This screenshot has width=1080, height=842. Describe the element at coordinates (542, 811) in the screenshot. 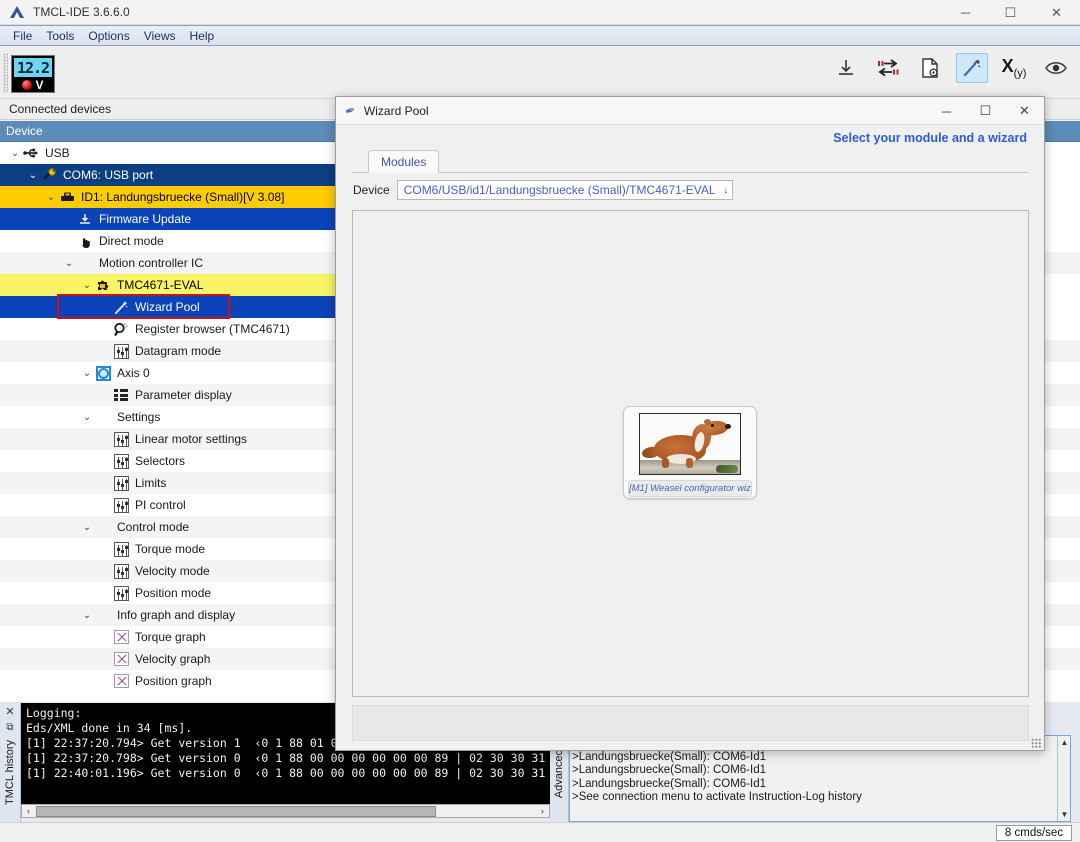

I see `scroll-right-icon: ›` at that location.